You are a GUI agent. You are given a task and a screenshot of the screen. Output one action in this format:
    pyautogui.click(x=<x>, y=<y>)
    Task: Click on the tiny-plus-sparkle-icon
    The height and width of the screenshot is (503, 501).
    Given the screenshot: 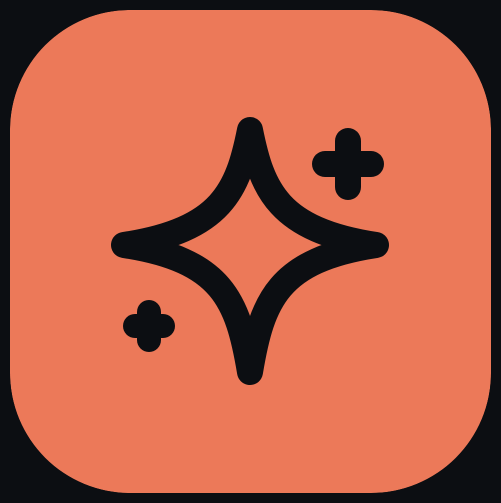 What is the action you would take?
    pyautogui.click(x=149, y=326)
    